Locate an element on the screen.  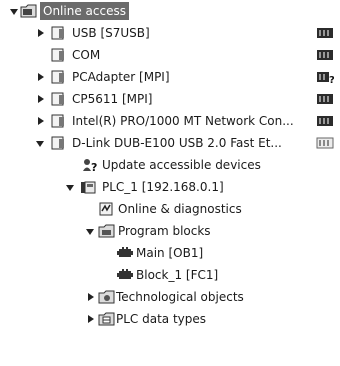
tree-item-program-blocks: Program blocks is located at coordinates (170, 231).